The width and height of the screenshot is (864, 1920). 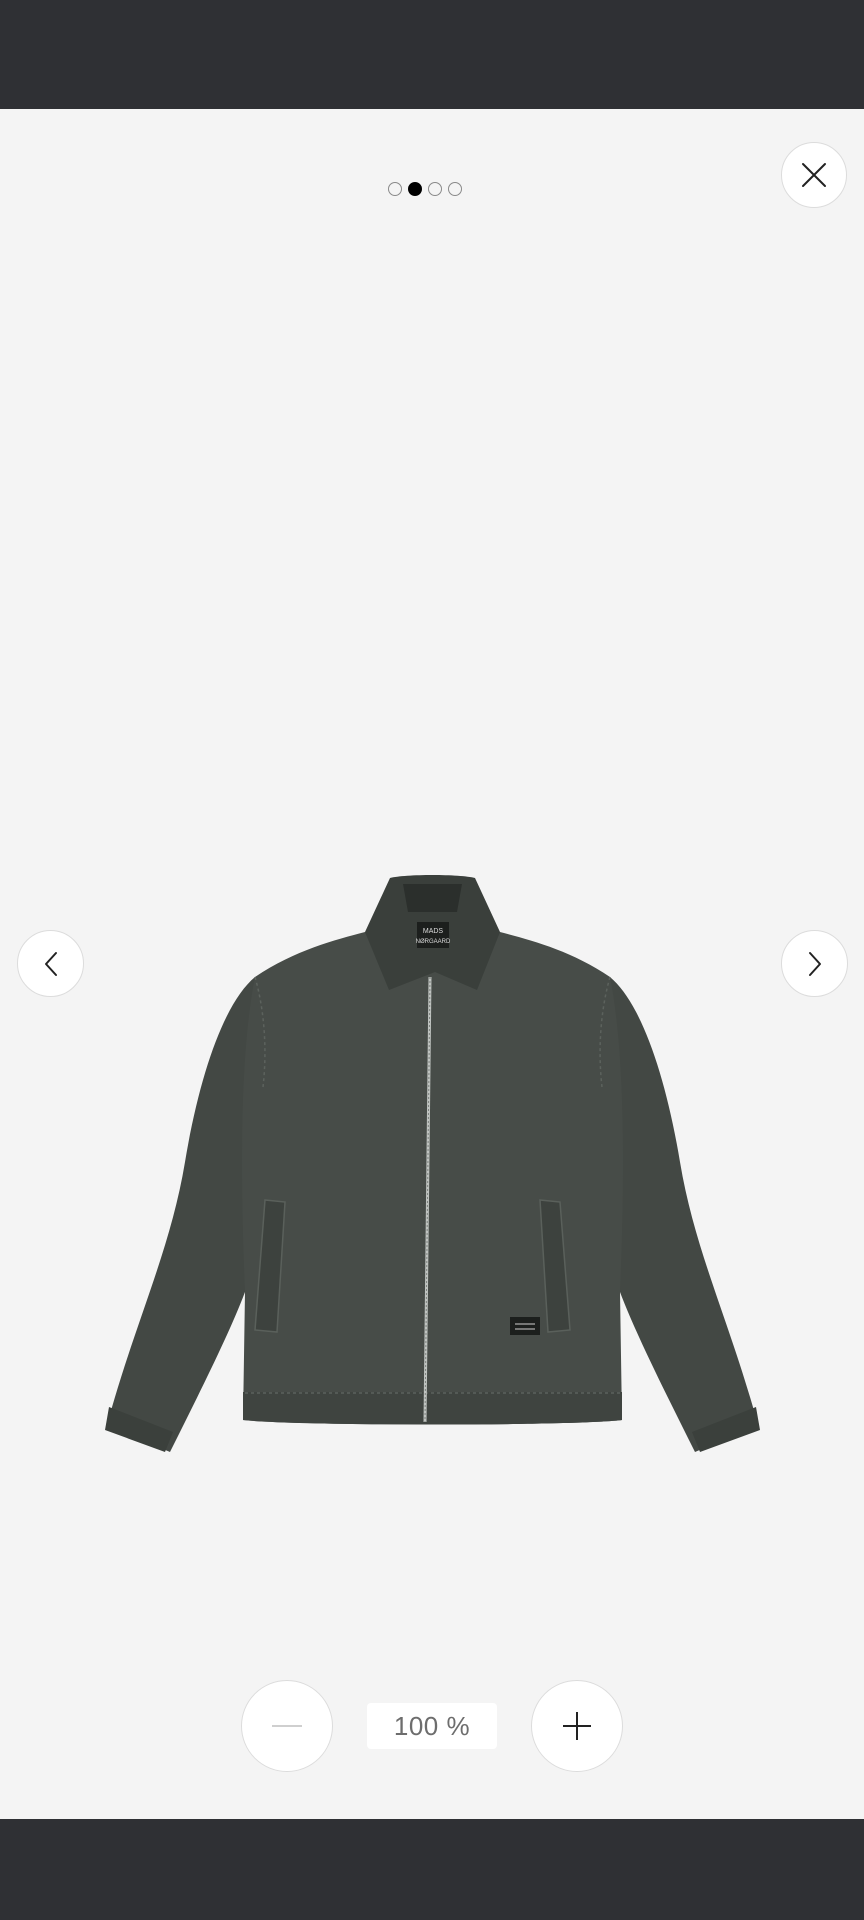 I want to click on status-bar, so click(x=432, y=54).